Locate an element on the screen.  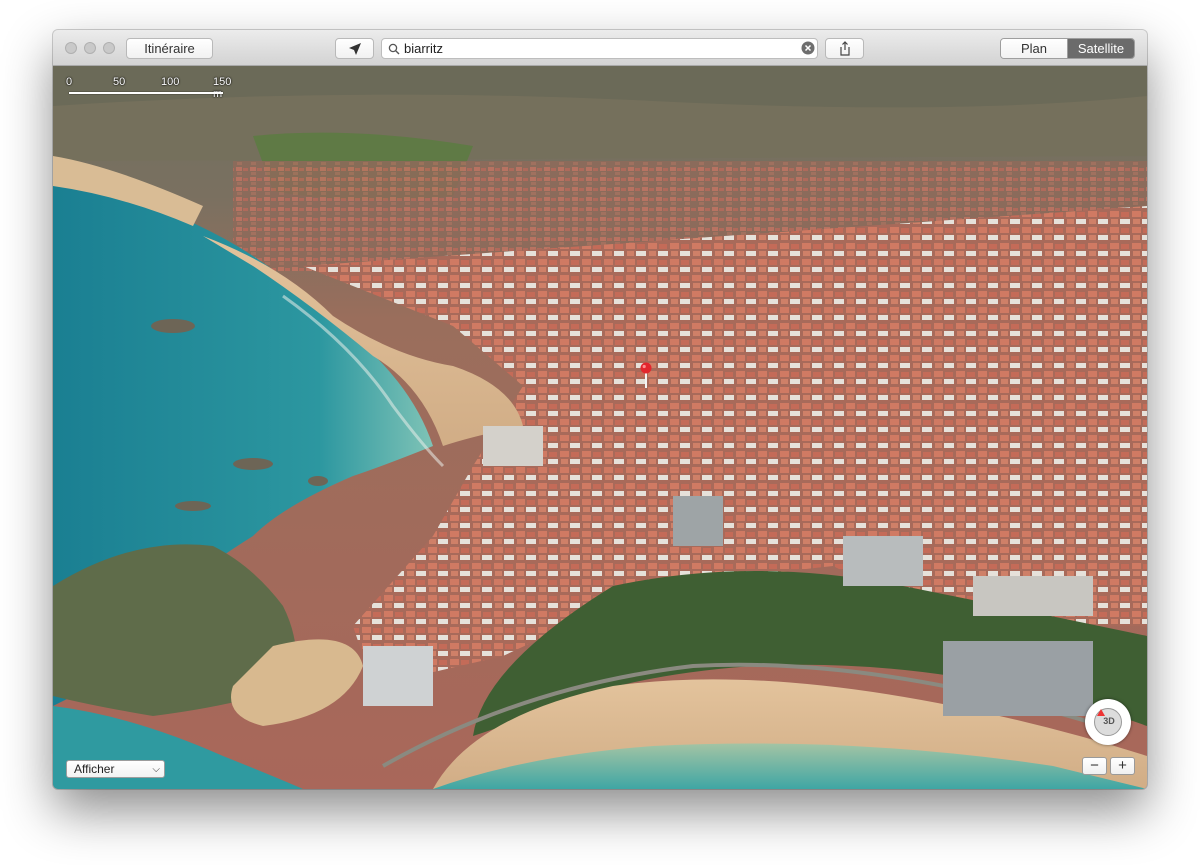
satellite-view-button: Satellite is located at coordinates (1101, 48).